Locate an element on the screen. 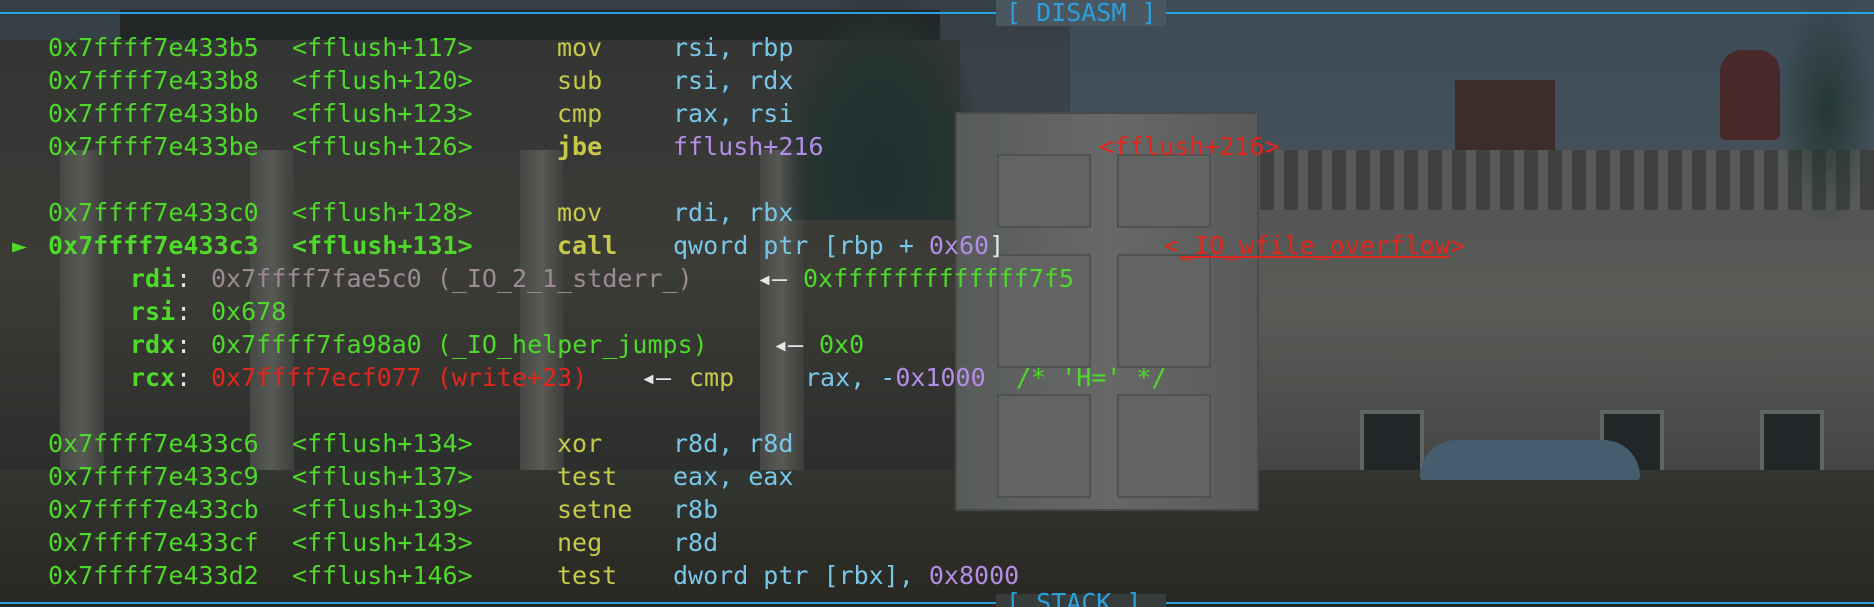 This screenshot has height=607, width=1874. instruction-address: 0x7ffff7e433c6 is located at coordinates (153, 443).